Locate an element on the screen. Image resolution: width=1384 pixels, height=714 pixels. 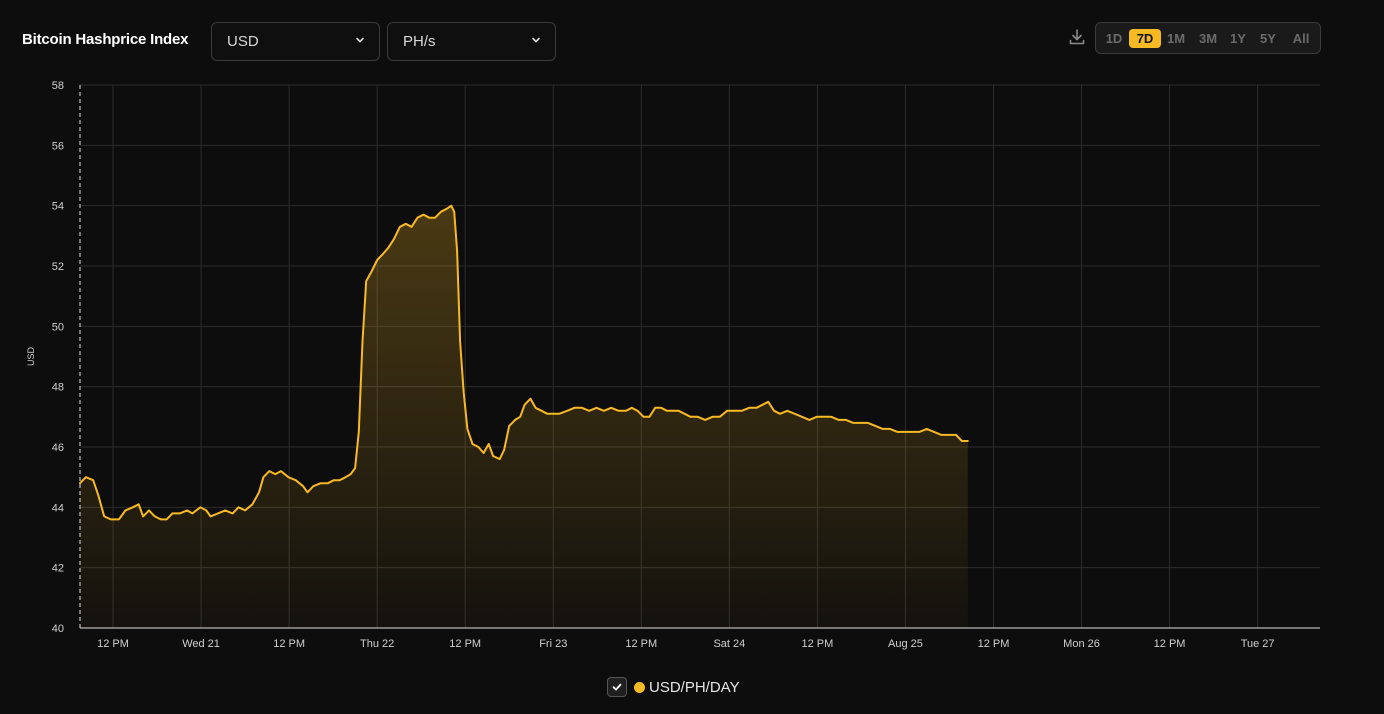
chart-legend: USD/PH/DAY is located at coordinates (673, 687).